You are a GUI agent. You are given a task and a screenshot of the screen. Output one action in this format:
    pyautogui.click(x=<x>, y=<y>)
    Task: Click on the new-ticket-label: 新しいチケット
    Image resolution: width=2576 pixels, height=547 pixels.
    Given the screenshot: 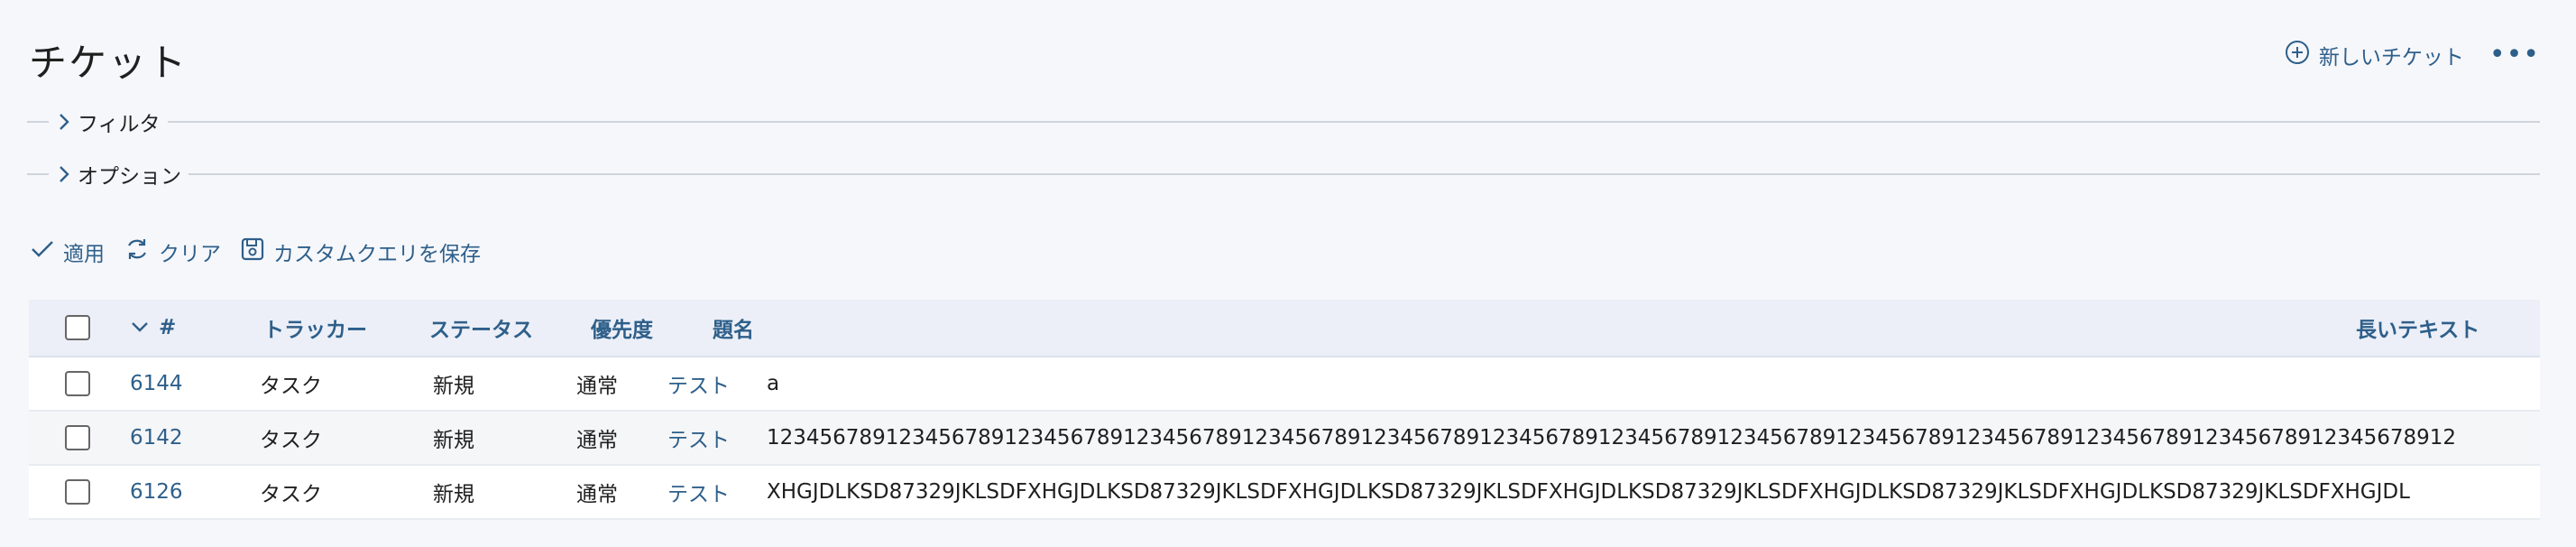 What is the action you would take?
    pyautogui.click(x=2391, y=58)
    